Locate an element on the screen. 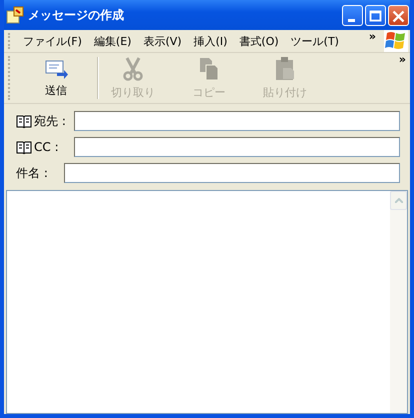 The image size is (414, 418). scissors-icon is located at coordinates (133, 69).